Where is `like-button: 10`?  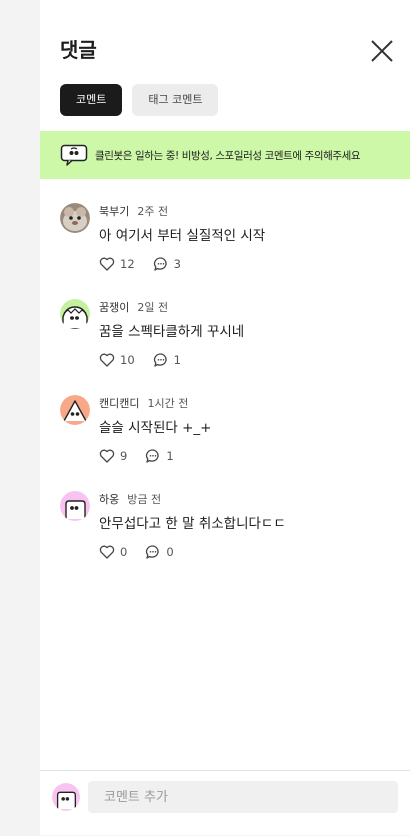
like-button: 10 is located at coordinates (117, 360).